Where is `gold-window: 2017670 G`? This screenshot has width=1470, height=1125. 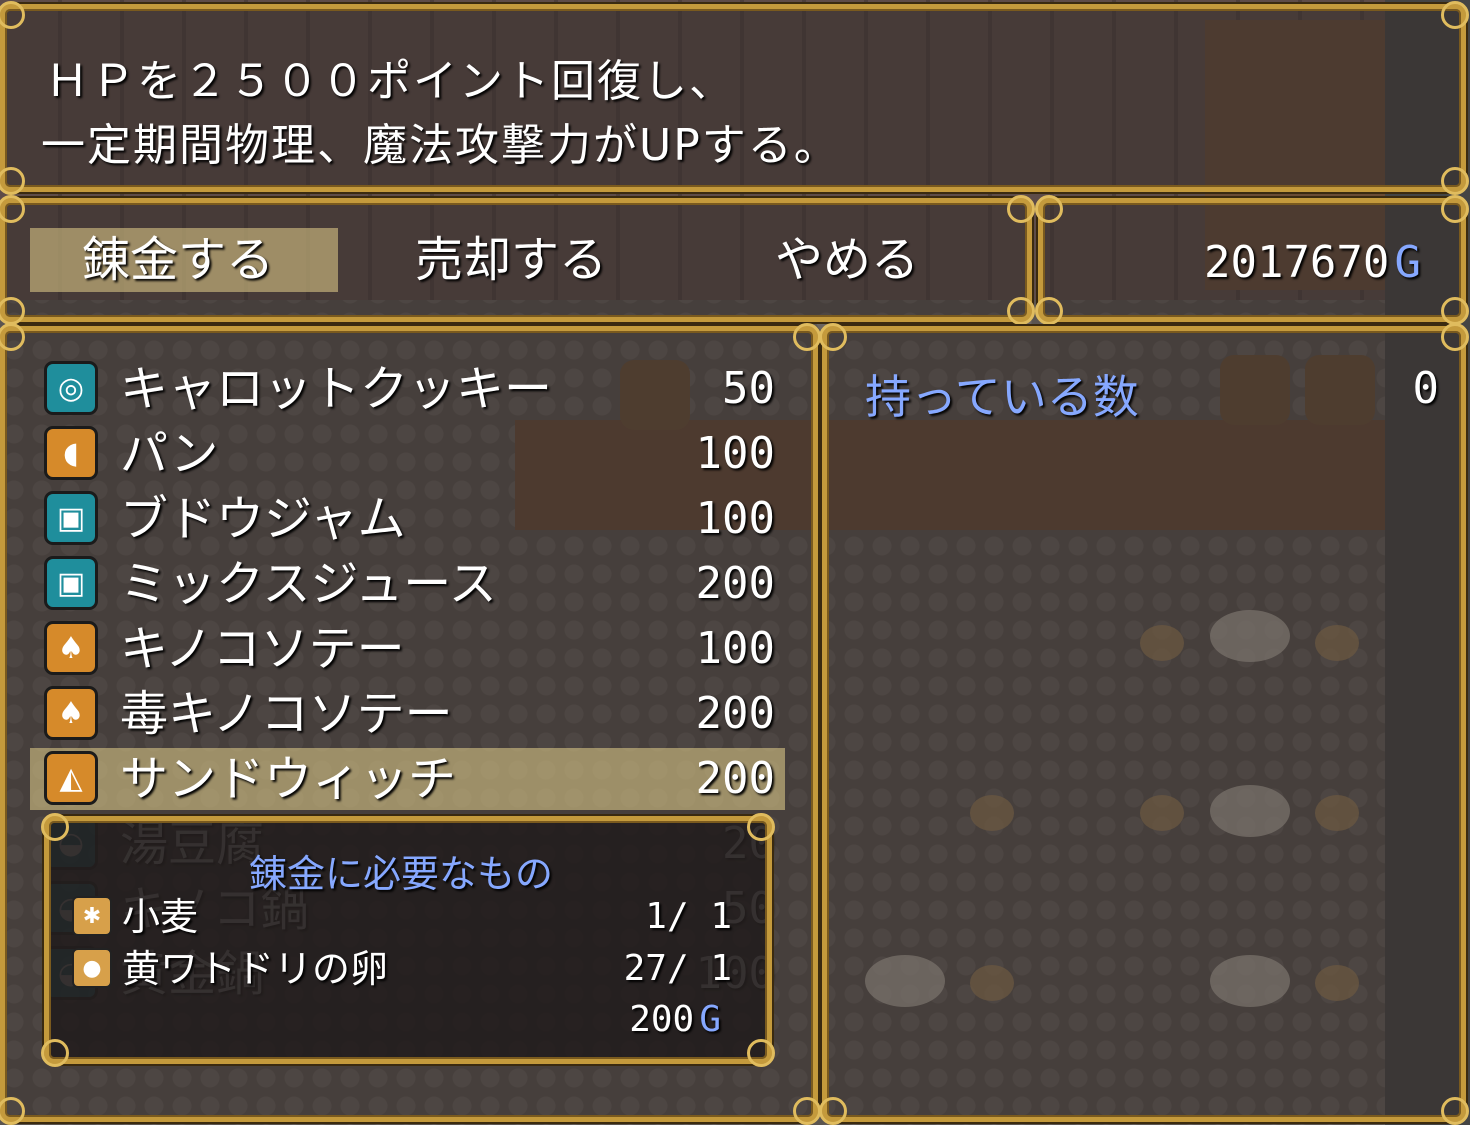 gold-window: 2017670 G is located at coordinates (1252, 260).